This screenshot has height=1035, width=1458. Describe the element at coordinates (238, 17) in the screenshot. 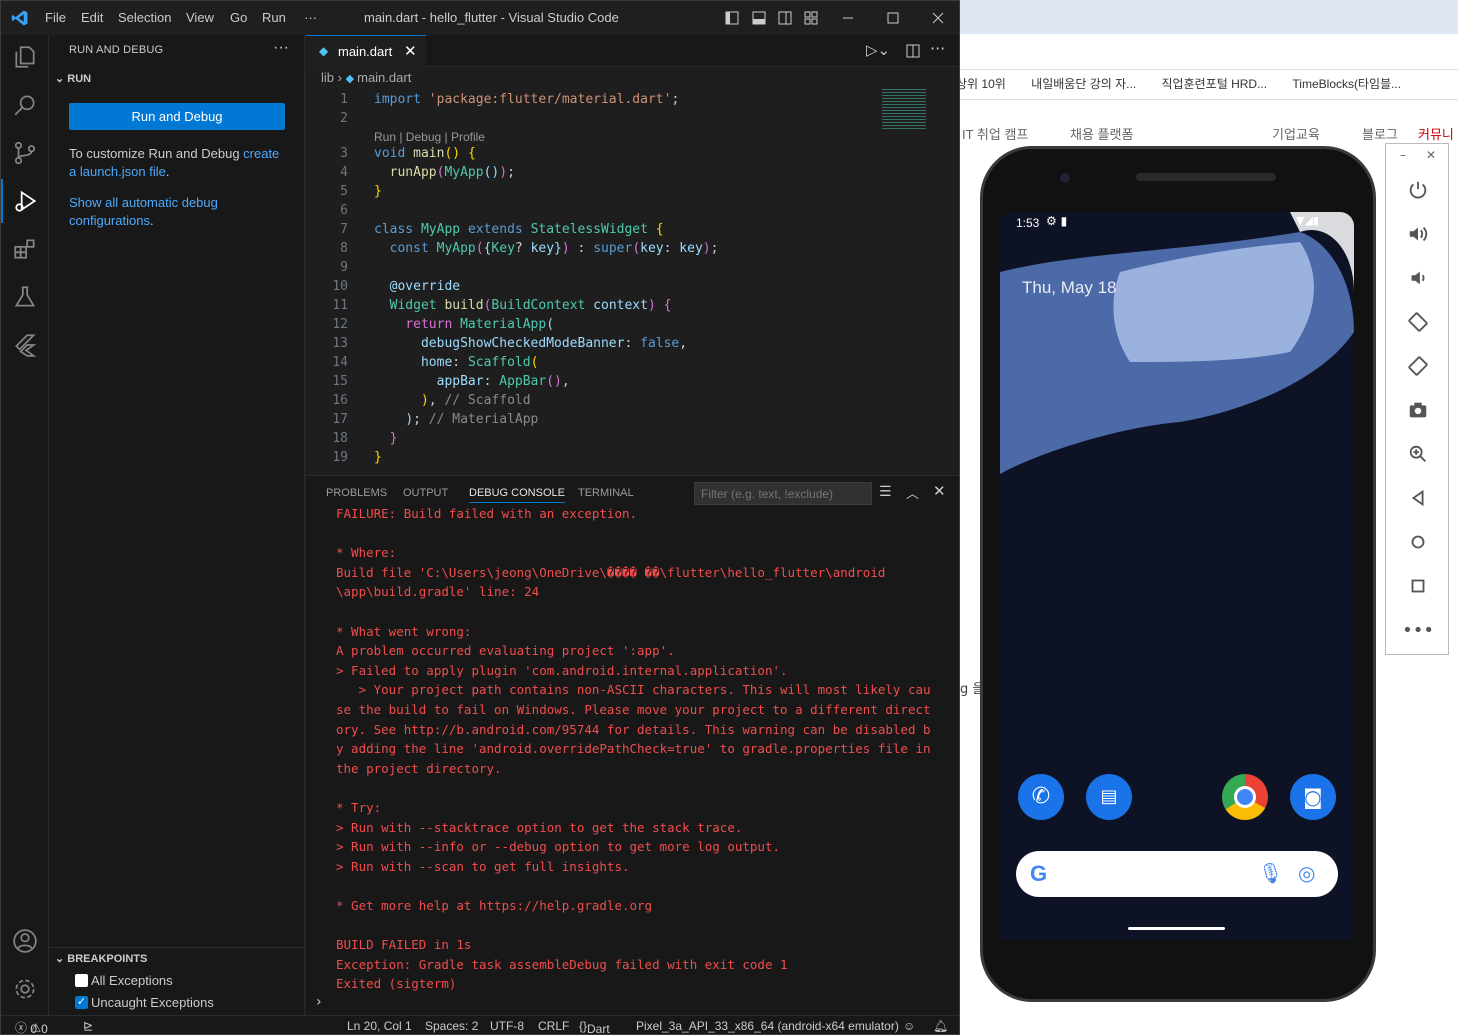

I see `menu-go: Go` at that location.